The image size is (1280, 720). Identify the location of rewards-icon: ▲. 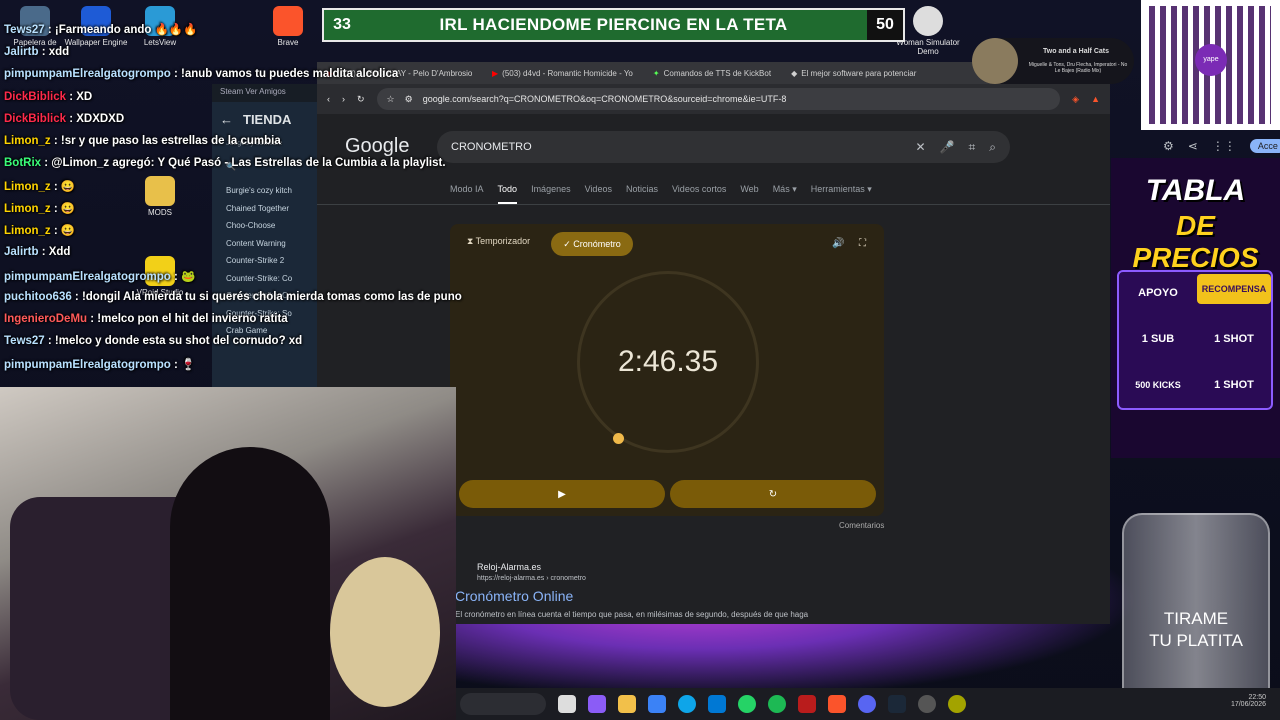
(1095, 99).